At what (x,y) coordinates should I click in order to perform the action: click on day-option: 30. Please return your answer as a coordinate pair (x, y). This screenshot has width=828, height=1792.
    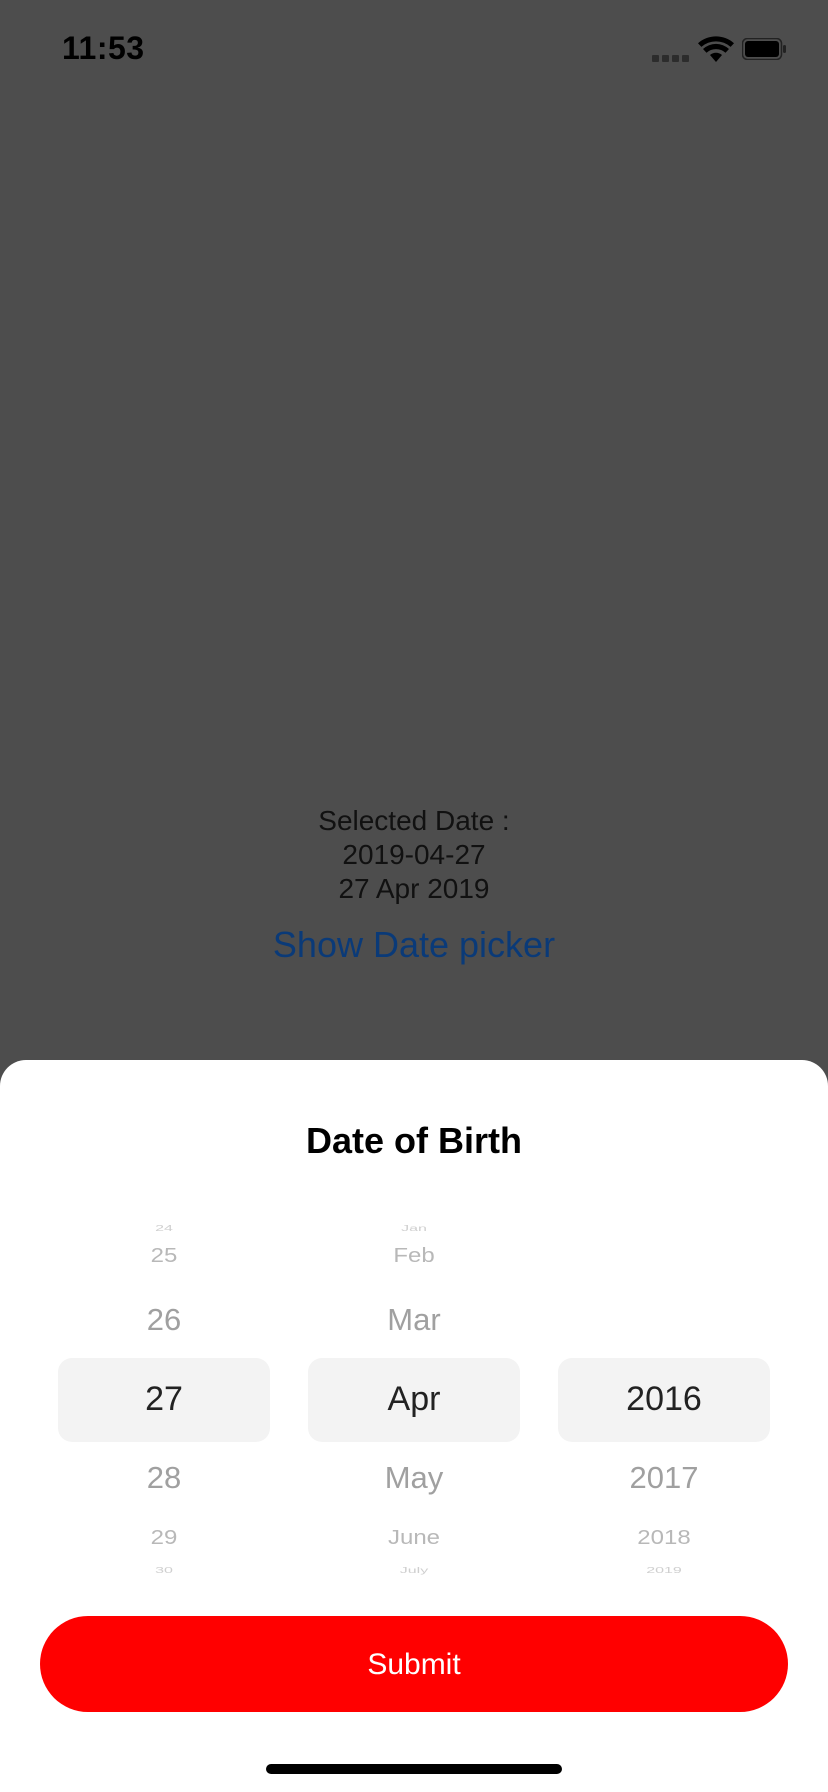
    Looking at the image, I should click on (164, 1571).